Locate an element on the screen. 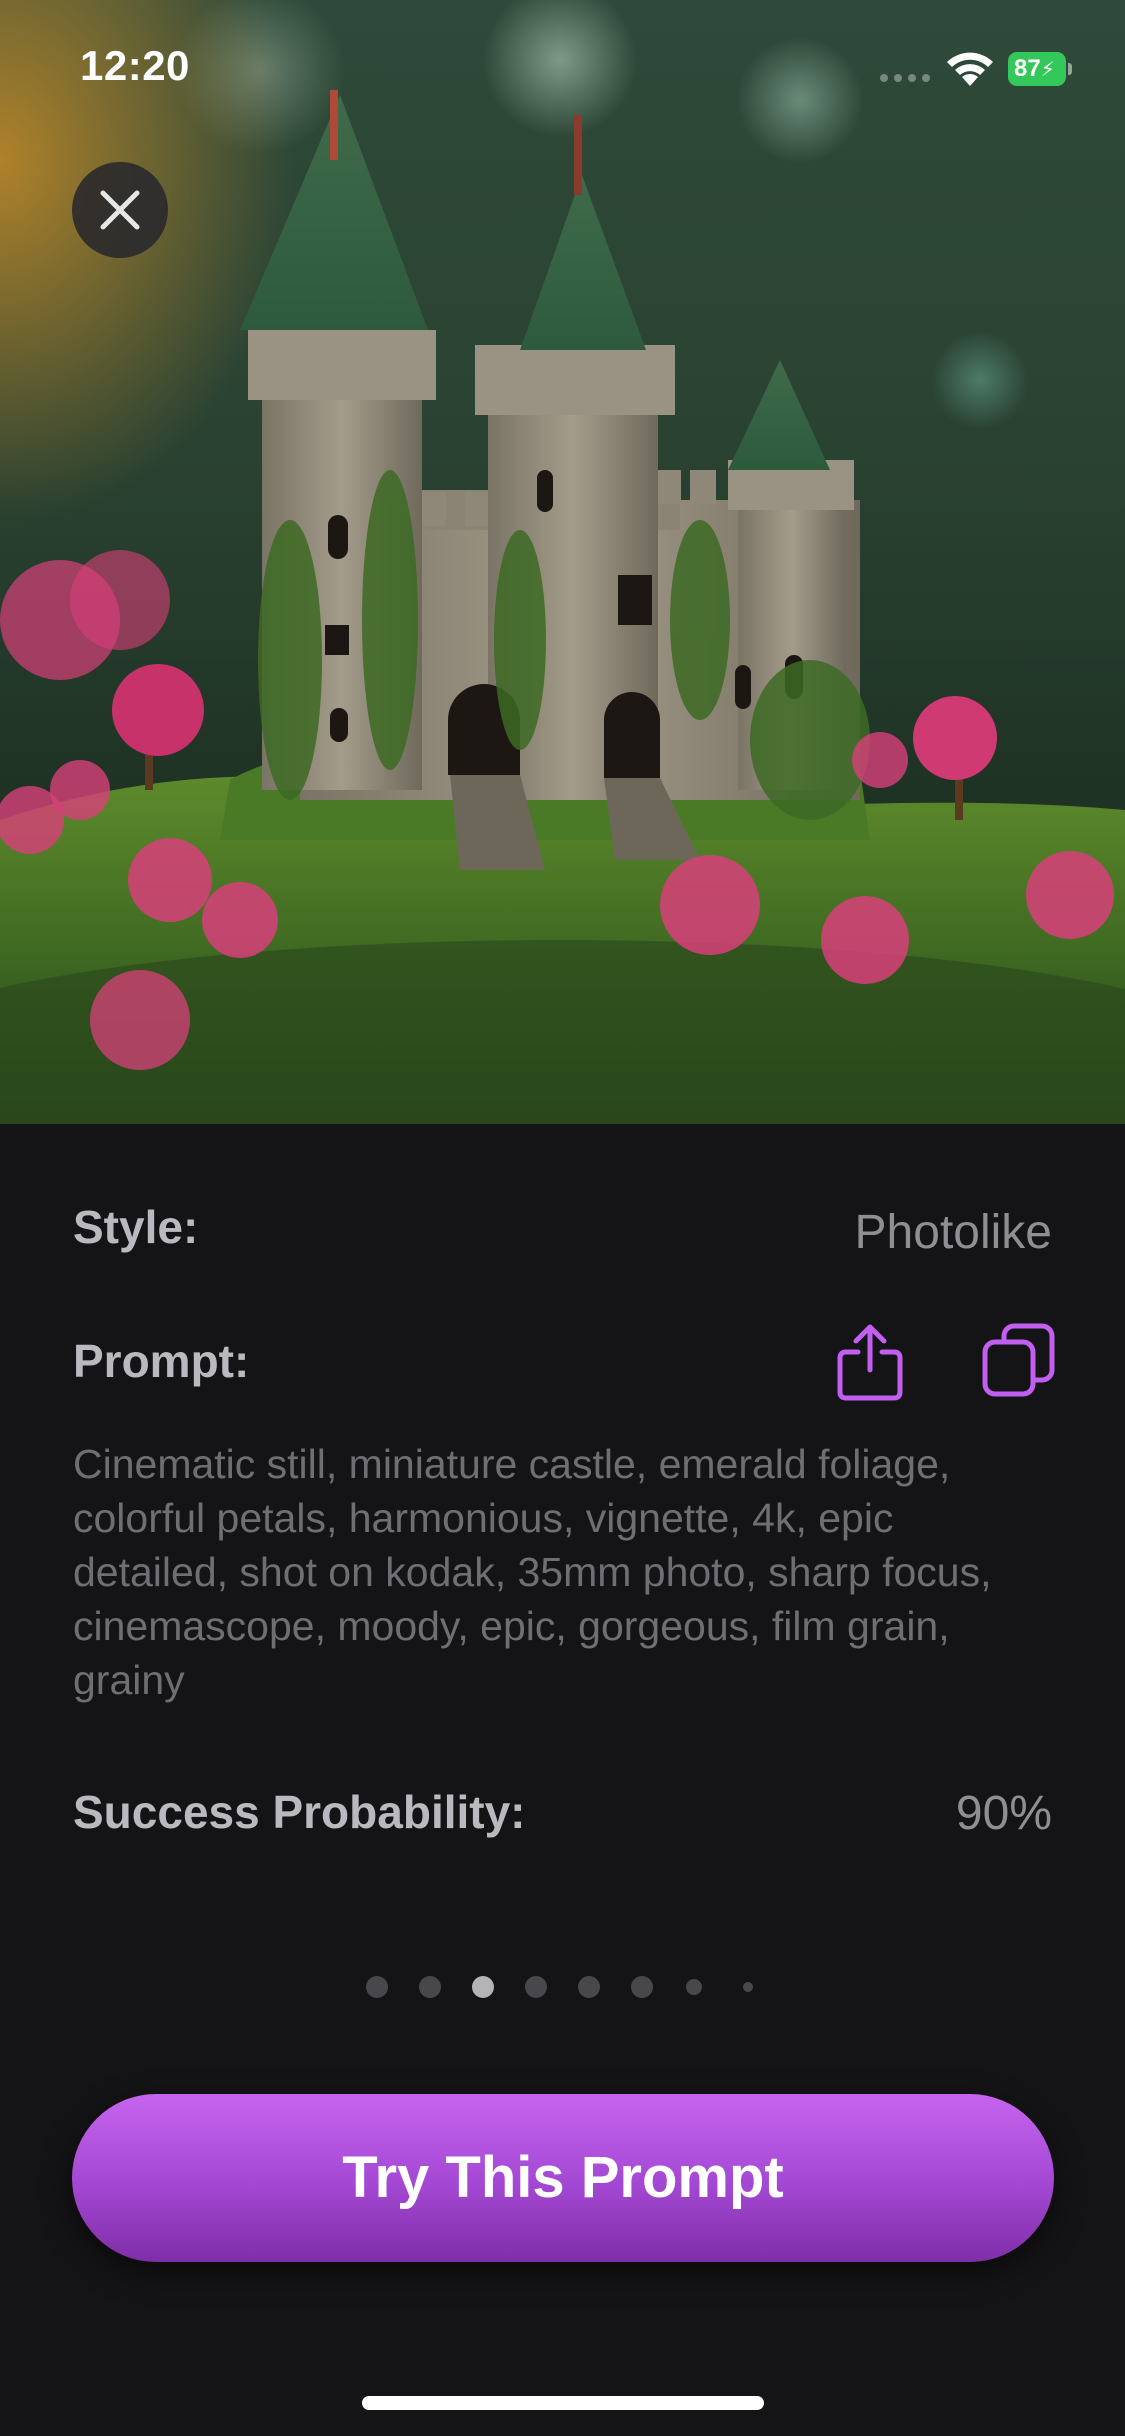 This screenshot has height=2436, width=1125. status-bar: 12:20 87⚡ is located at coordinates (562, 70).